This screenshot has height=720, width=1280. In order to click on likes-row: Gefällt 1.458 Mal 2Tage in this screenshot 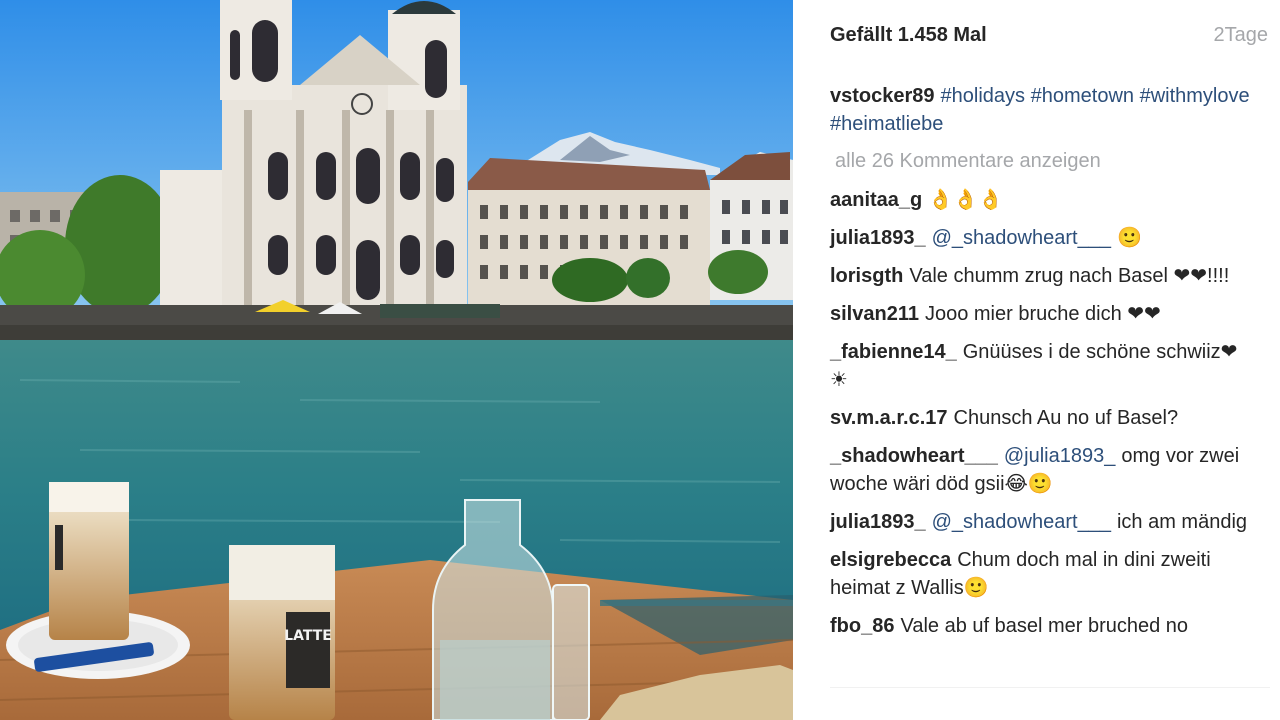, I will do `click(1049, 38)`.